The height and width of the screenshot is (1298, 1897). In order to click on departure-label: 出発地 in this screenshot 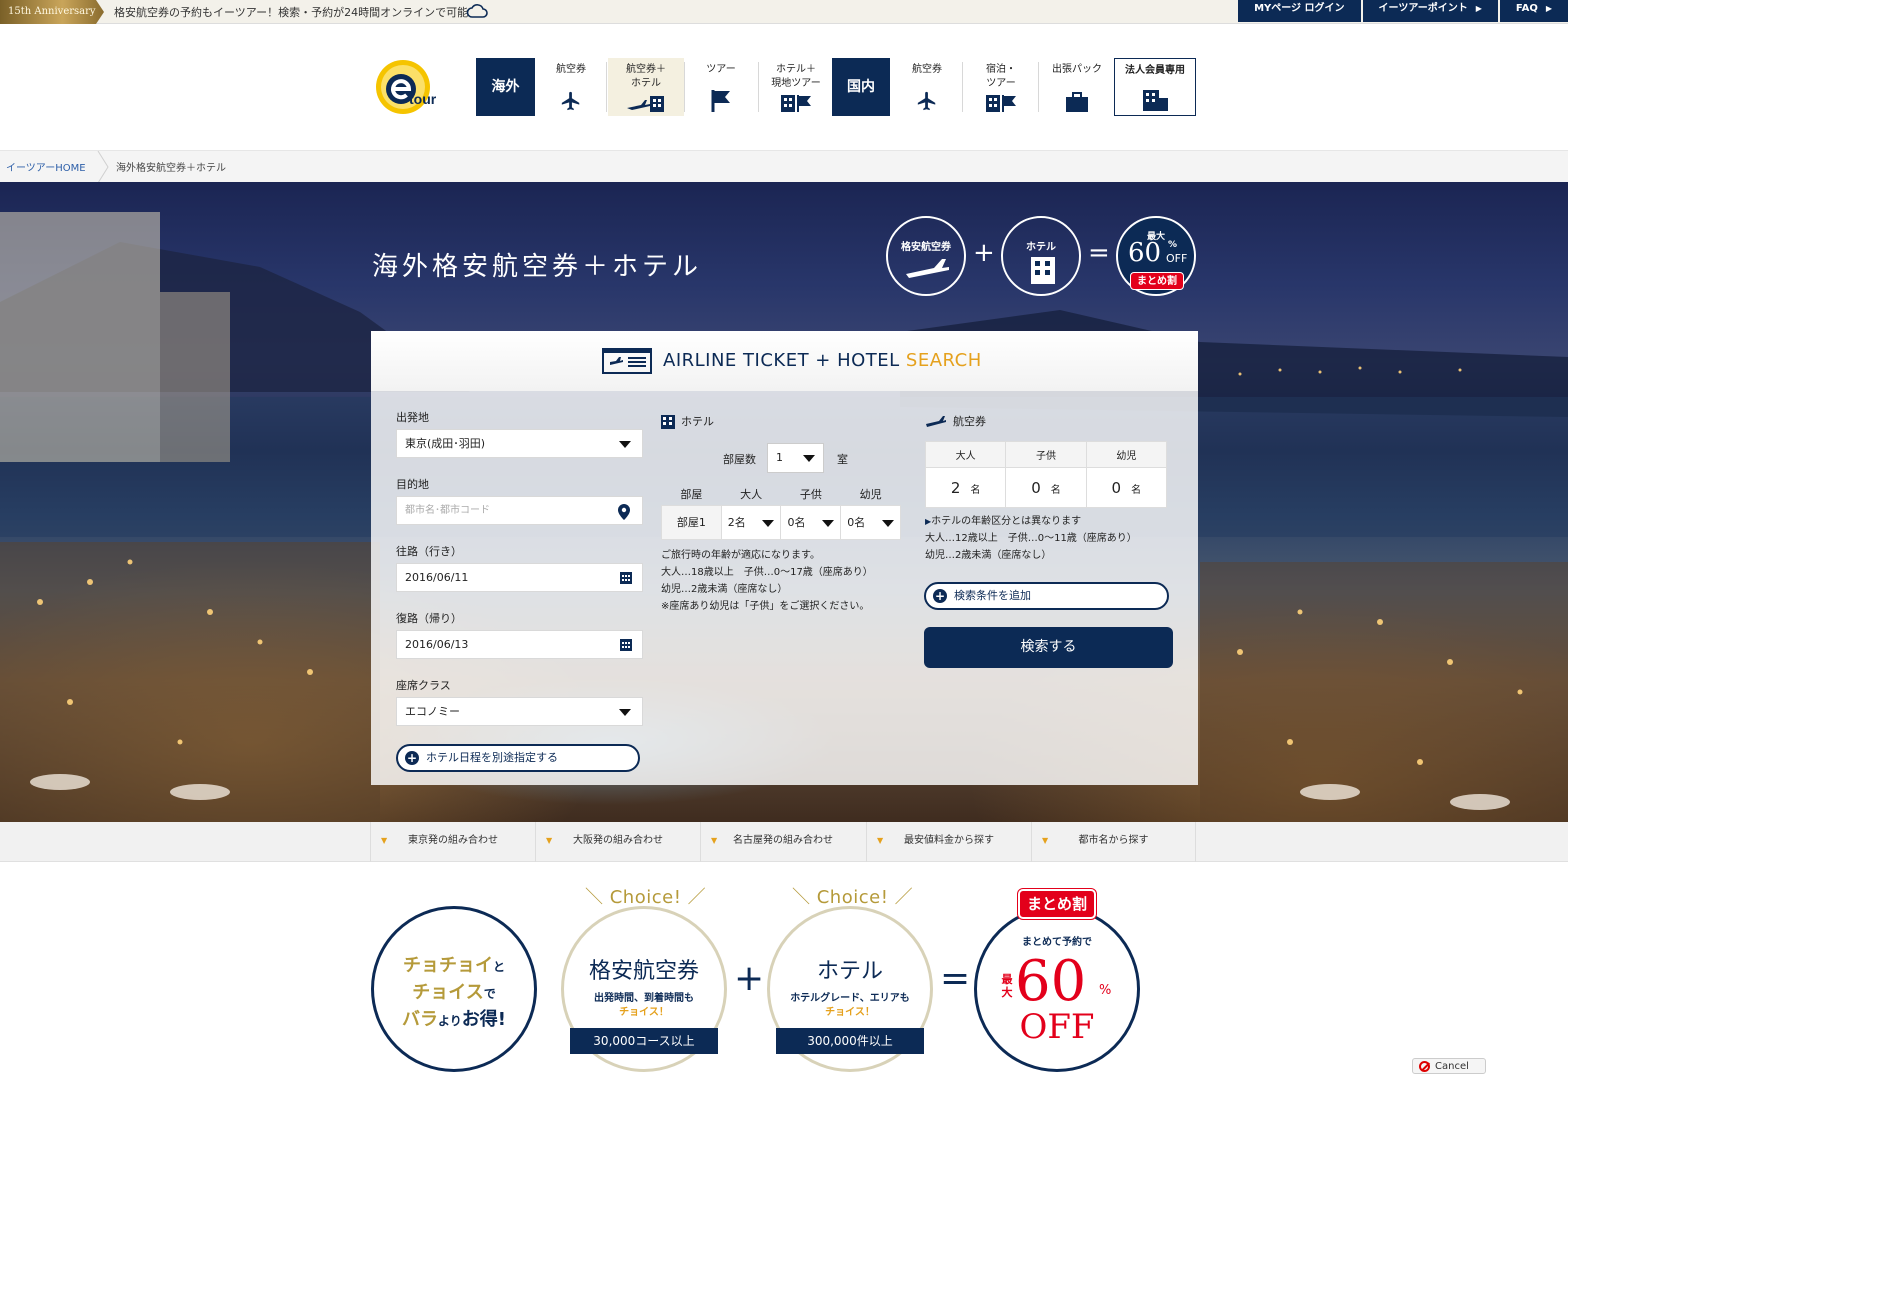, I will do `click(412, 417)`.